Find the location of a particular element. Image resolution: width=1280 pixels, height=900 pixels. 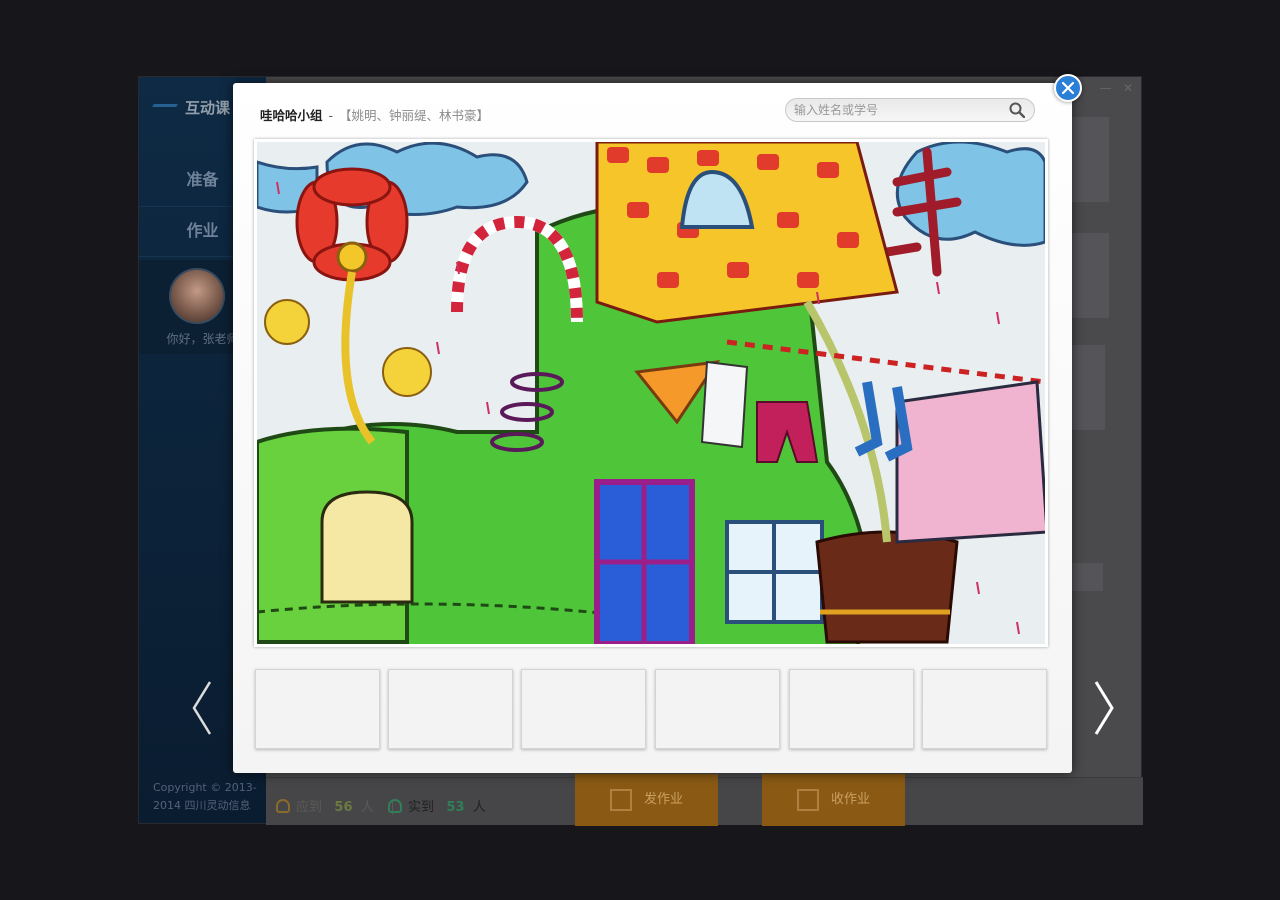

expected-label: 应到 is located at coordinates (309, 807).